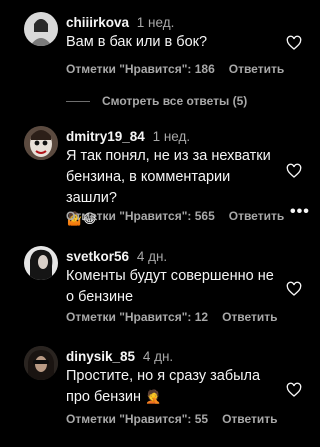 Image resolution: width=320 pixels, height=447 pixels. Describe the element at coordinates (140, 216) in the screenshot. I see `likes-count: Отметки "Нравится": 565` at that location.